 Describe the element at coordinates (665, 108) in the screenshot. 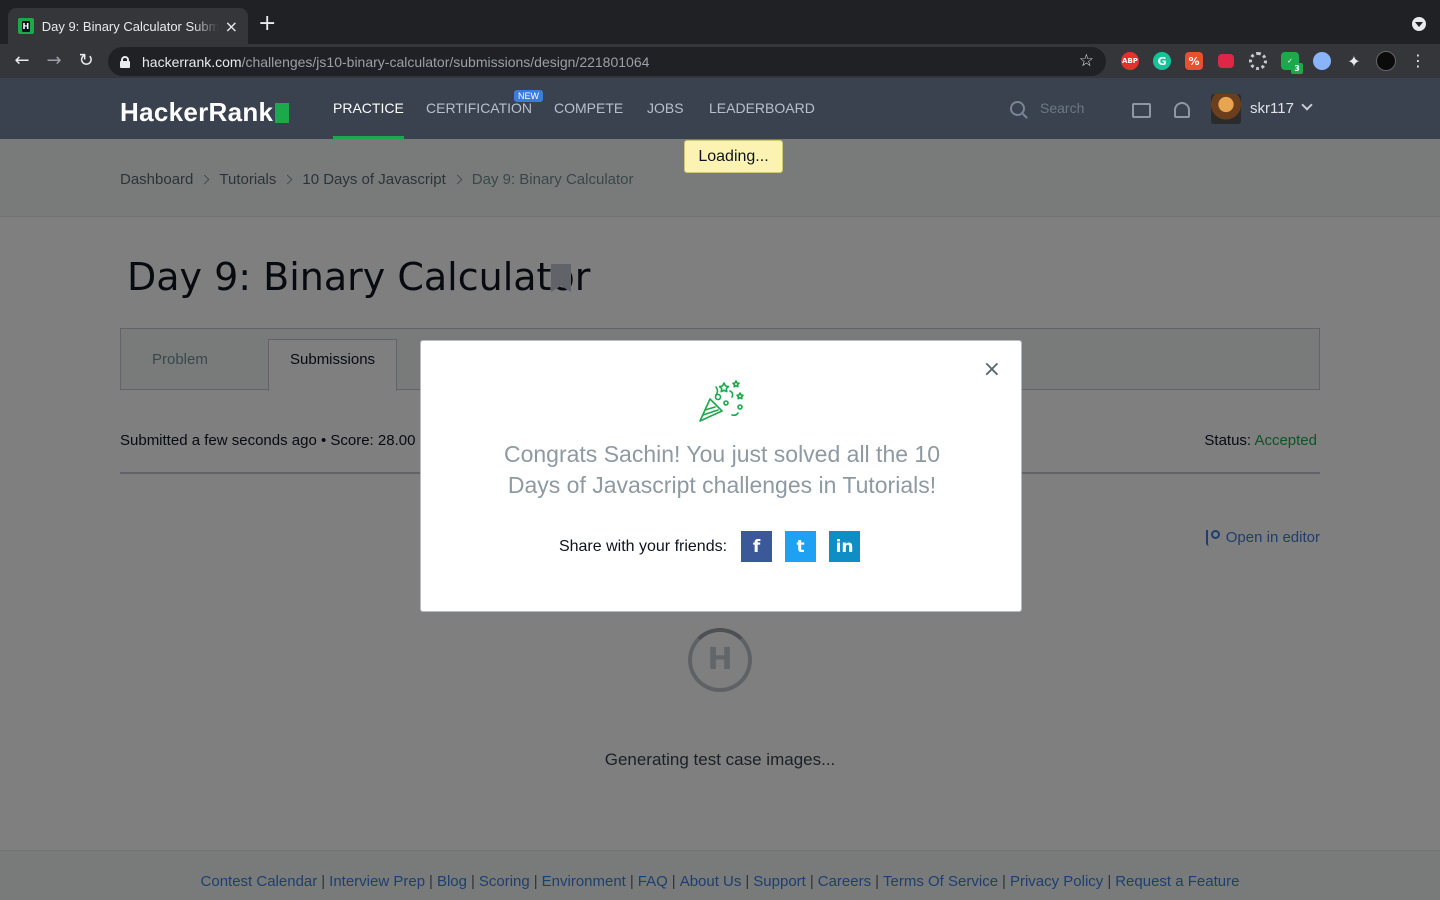

I see `nav-jobs: JOBS` at that location.